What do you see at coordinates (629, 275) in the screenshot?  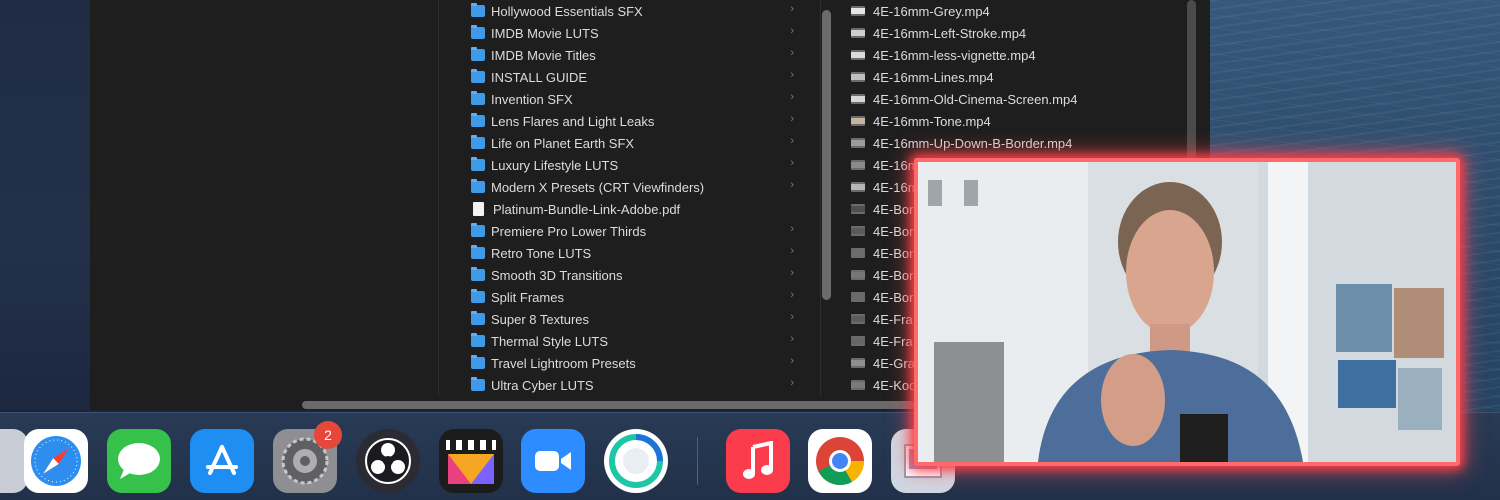 I see `list-item: Smooth 3D Transitions ›` at bounding box center [629, 275].